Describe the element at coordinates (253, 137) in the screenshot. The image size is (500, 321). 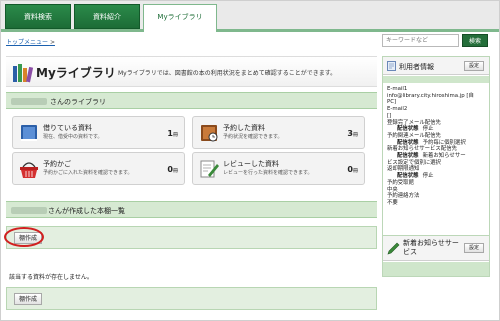
I see `card-description: 予約状況を確認できます。` at that location.